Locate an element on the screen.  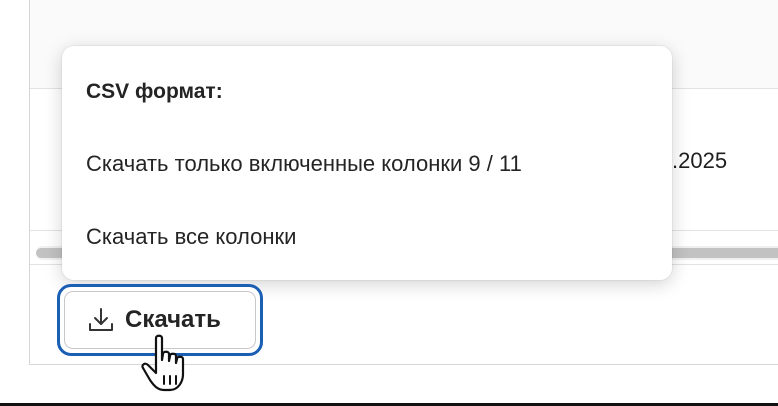
menu-item-download-enabled-columns: Скачать только включенные колонки 9 / 11 is located at coordinates (367, 164).